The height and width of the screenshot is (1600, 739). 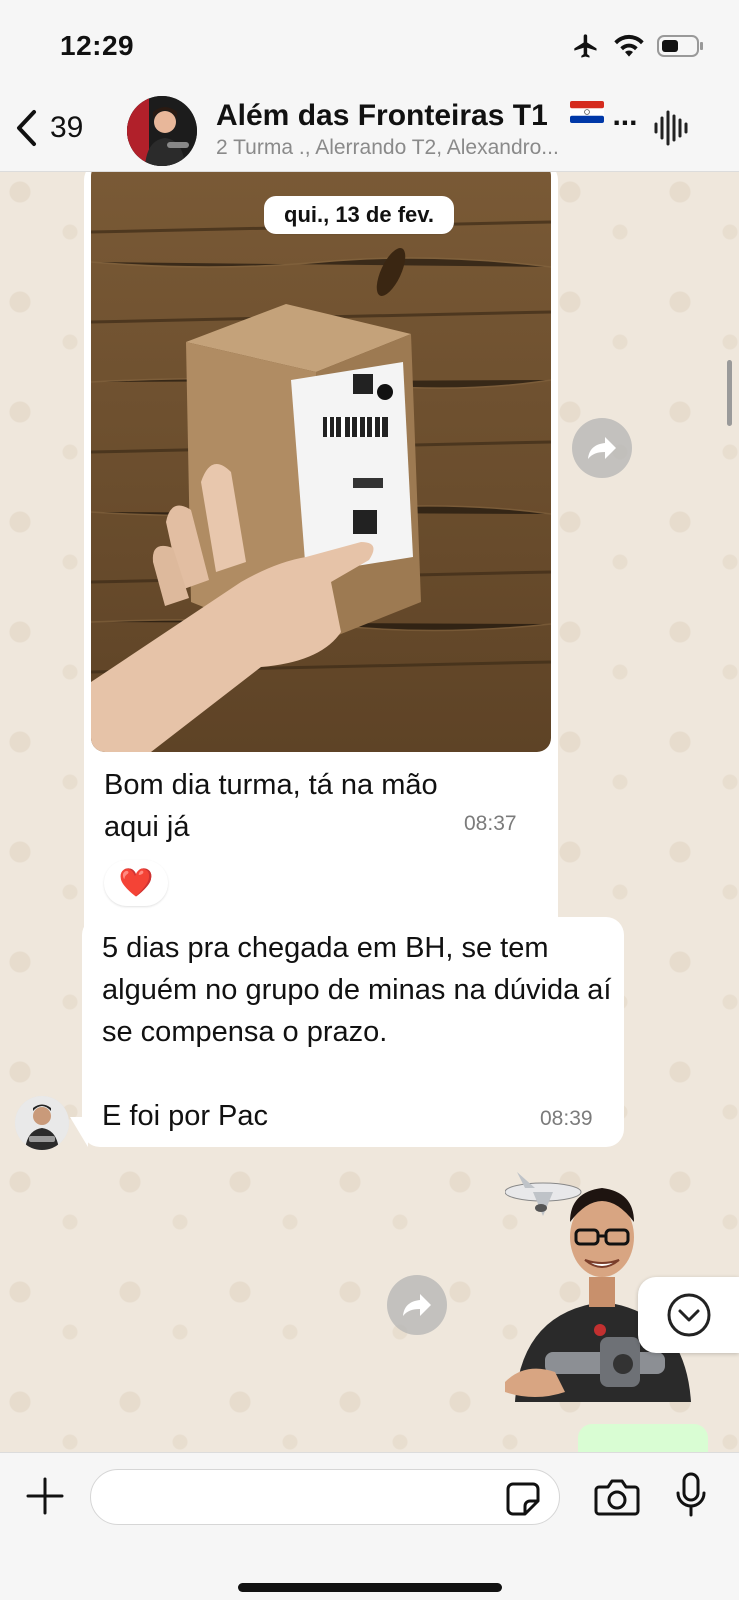 I want to click on message-text-field, so click(x=299, y=1498).